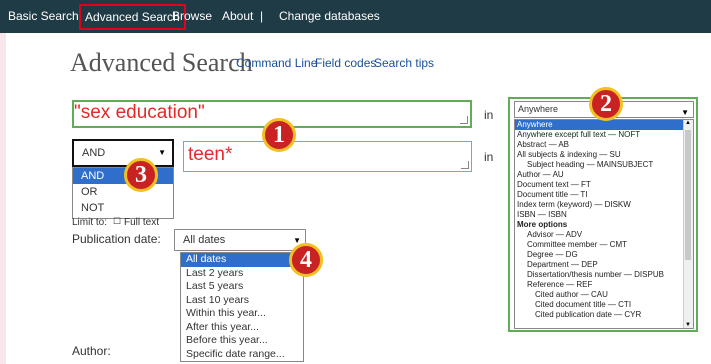 The height and width of the screenshot is (364, 711). I want to click on field-codes-link: Field codes, so click(345, 63).